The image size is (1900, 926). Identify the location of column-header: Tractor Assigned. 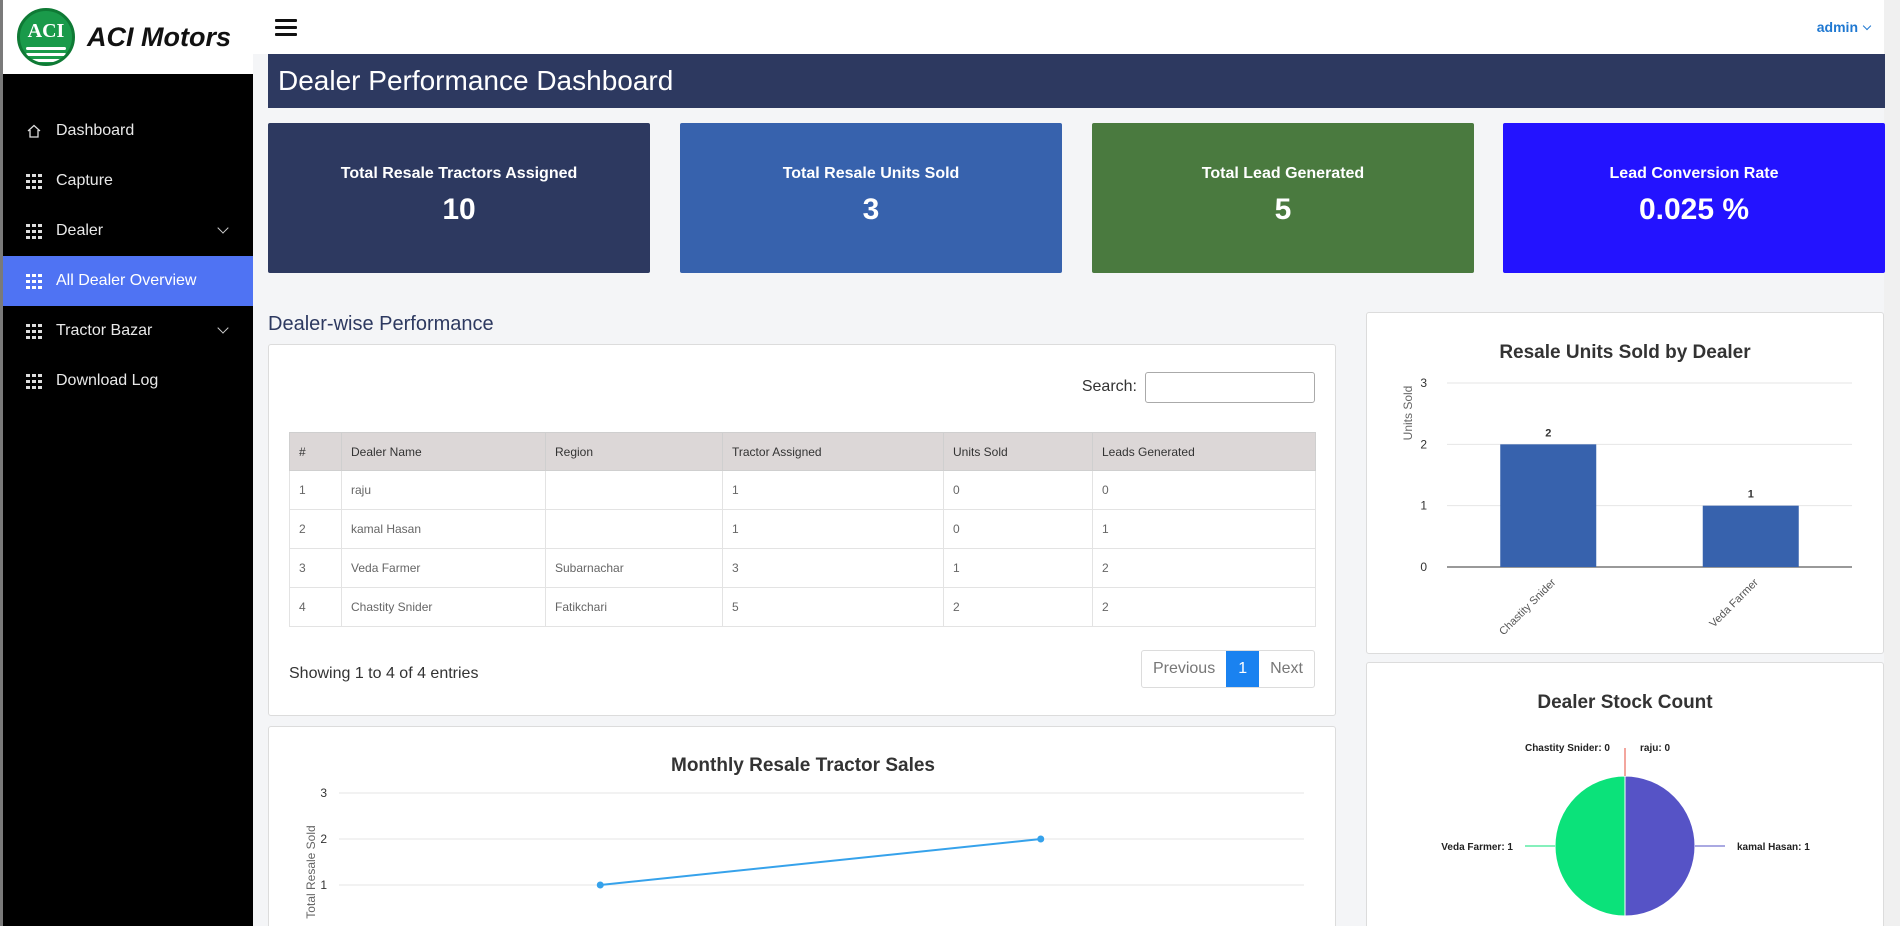
(833, 451).